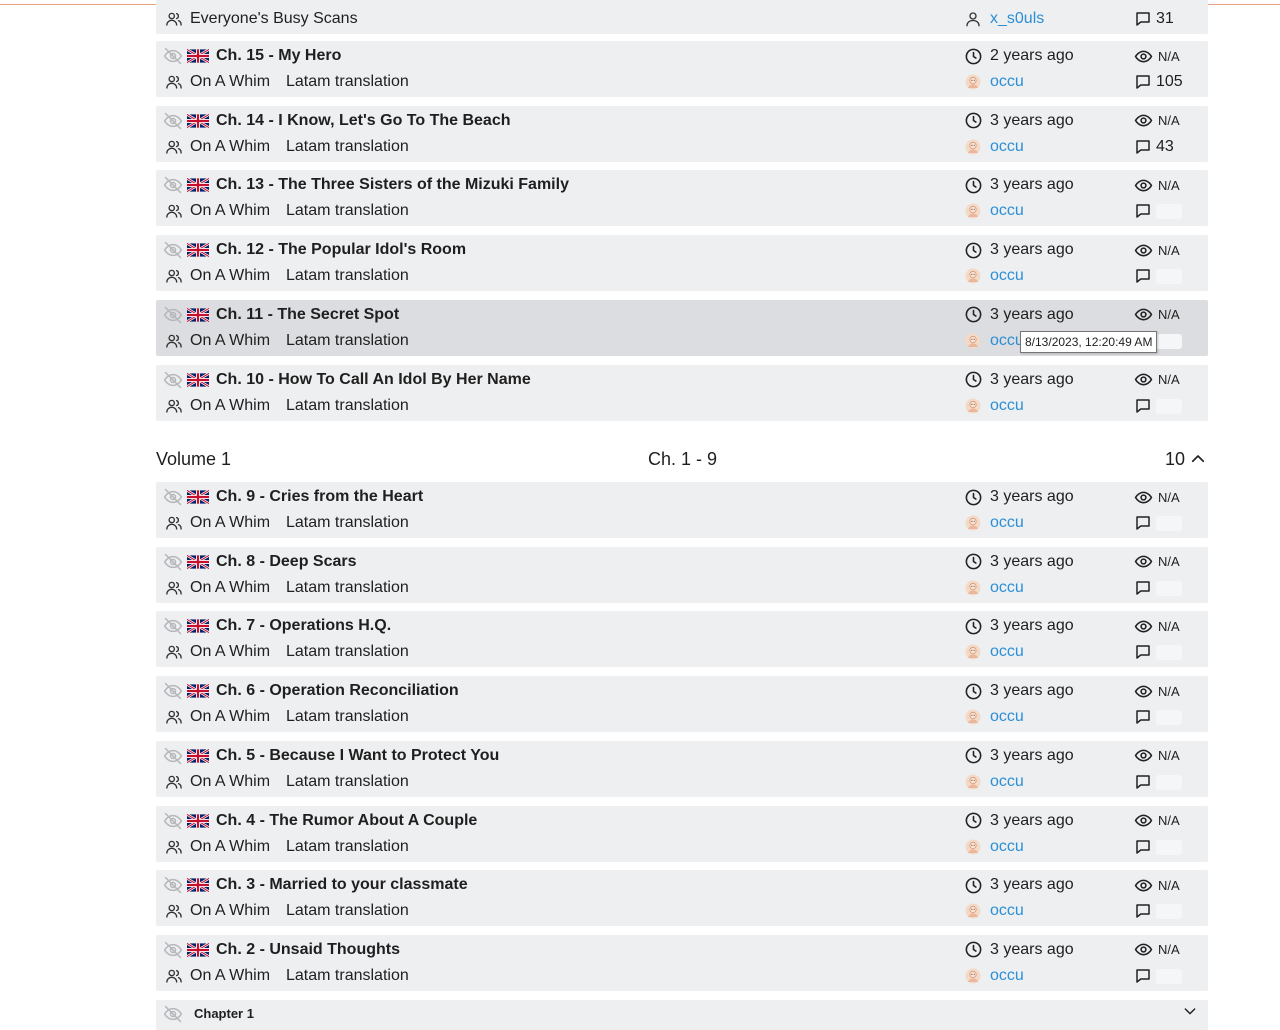 The image size is (1280, 1030). What do you see at coordinates (1032, 56) in the screenshot?
I see `upload-time: 2 years ago` at bounding box center [1032, 56].